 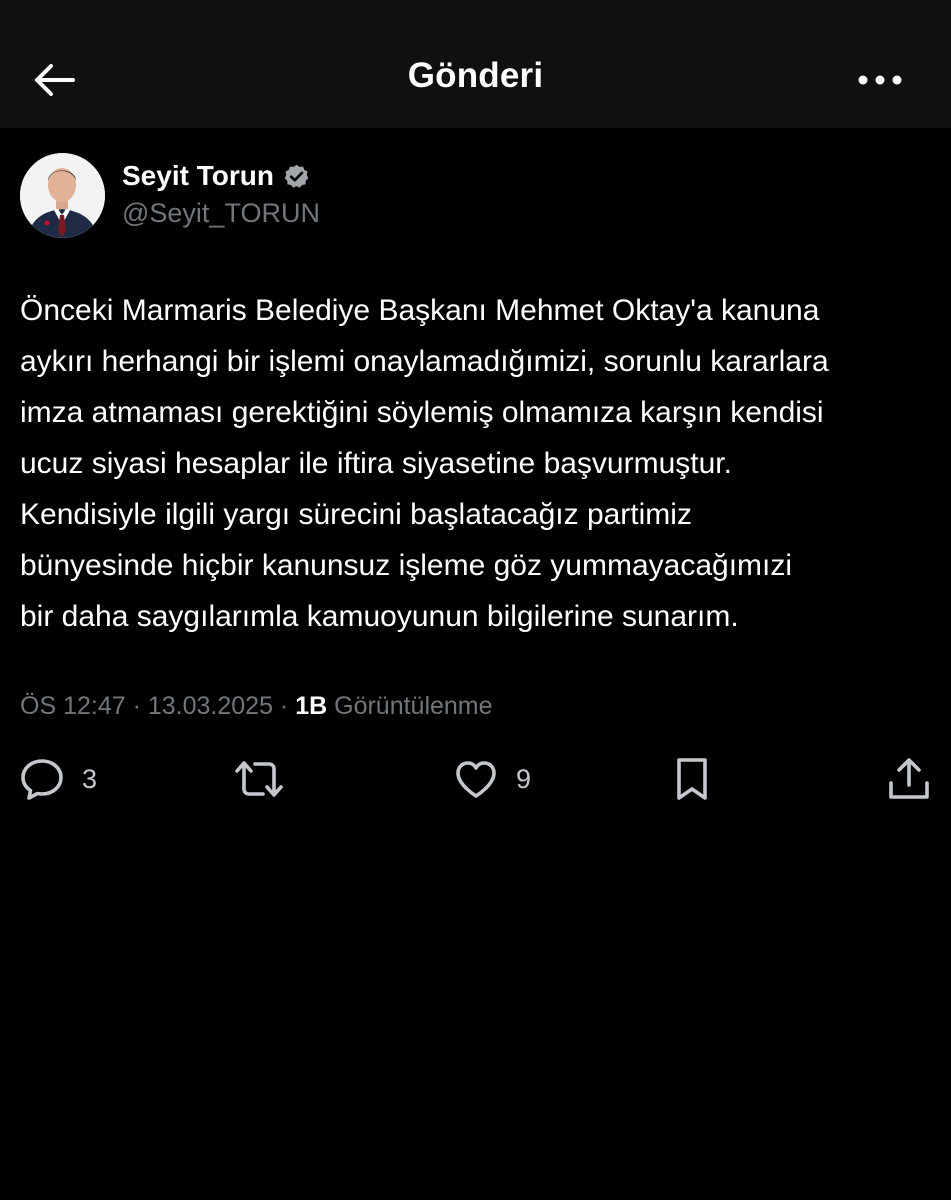 I want to click on bookmark-button, so click(x=692, y=779).